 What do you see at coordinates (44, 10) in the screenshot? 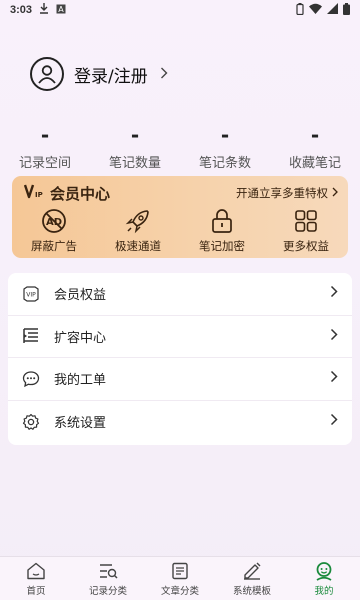
I see `download-icon` at bounding box center [44, 10].